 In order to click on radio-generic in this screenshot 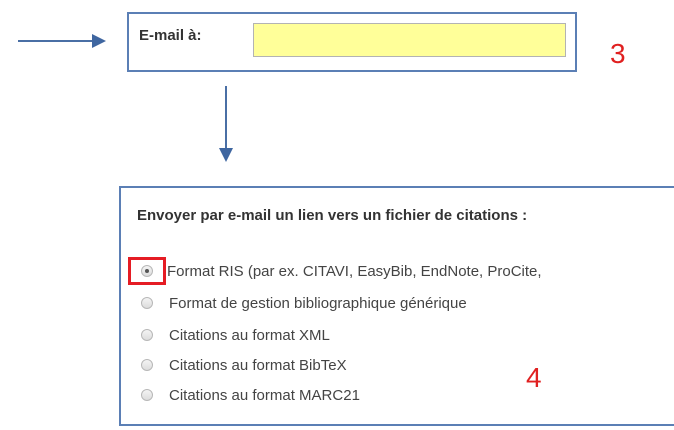, I will do `click(147, 303)`.